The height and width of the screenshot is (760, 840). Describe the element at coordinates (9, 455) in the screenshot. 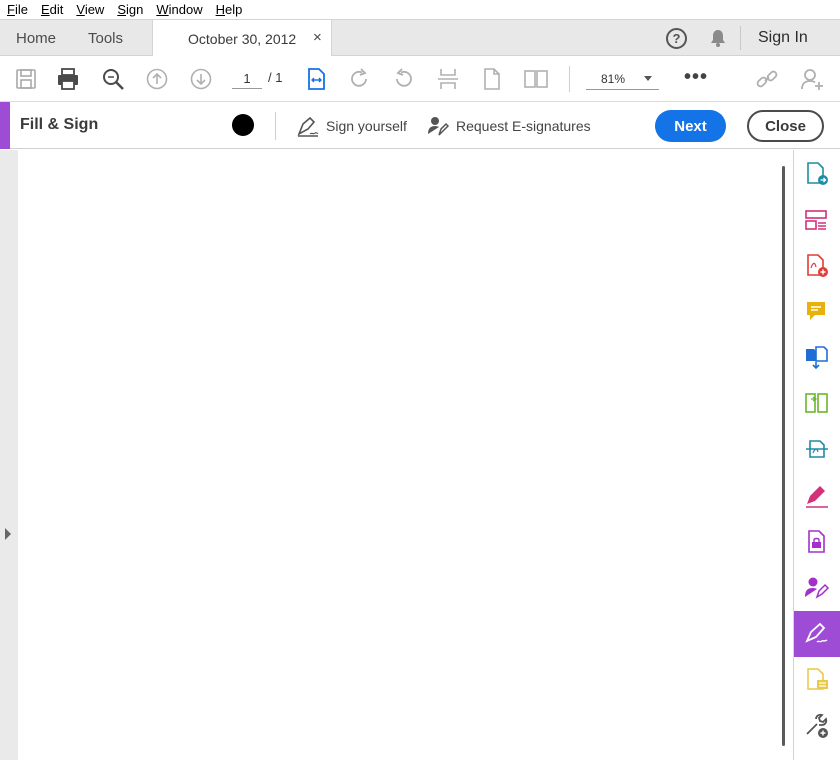

I see `left-panel-collapsed` at that location.